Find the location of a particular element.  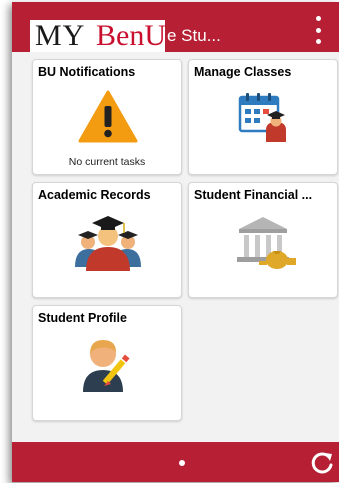

calendar-graduate-icon is located at coordinates (262, 117).